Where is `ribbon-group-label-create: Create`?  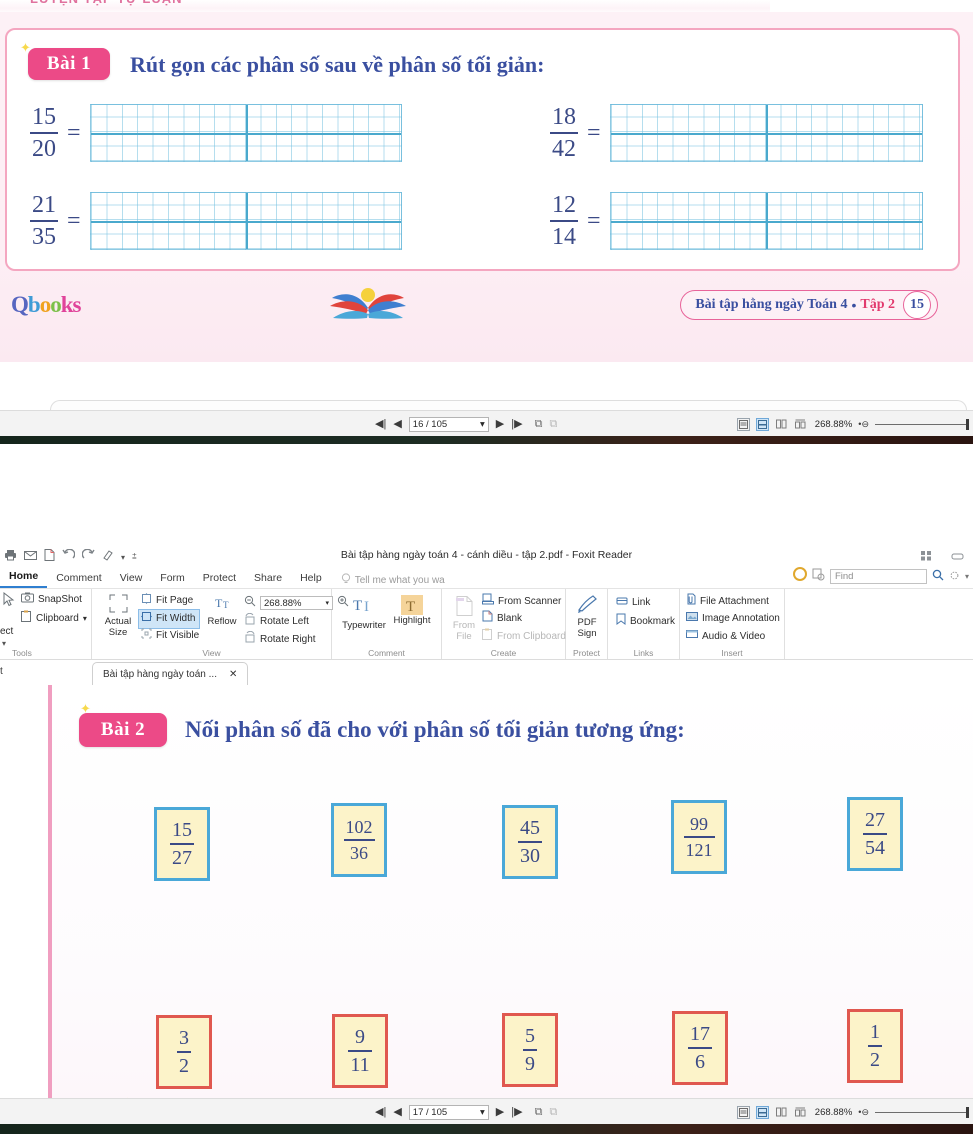 ribbon-group-label-create: Create is located at coordinates (503, 653).